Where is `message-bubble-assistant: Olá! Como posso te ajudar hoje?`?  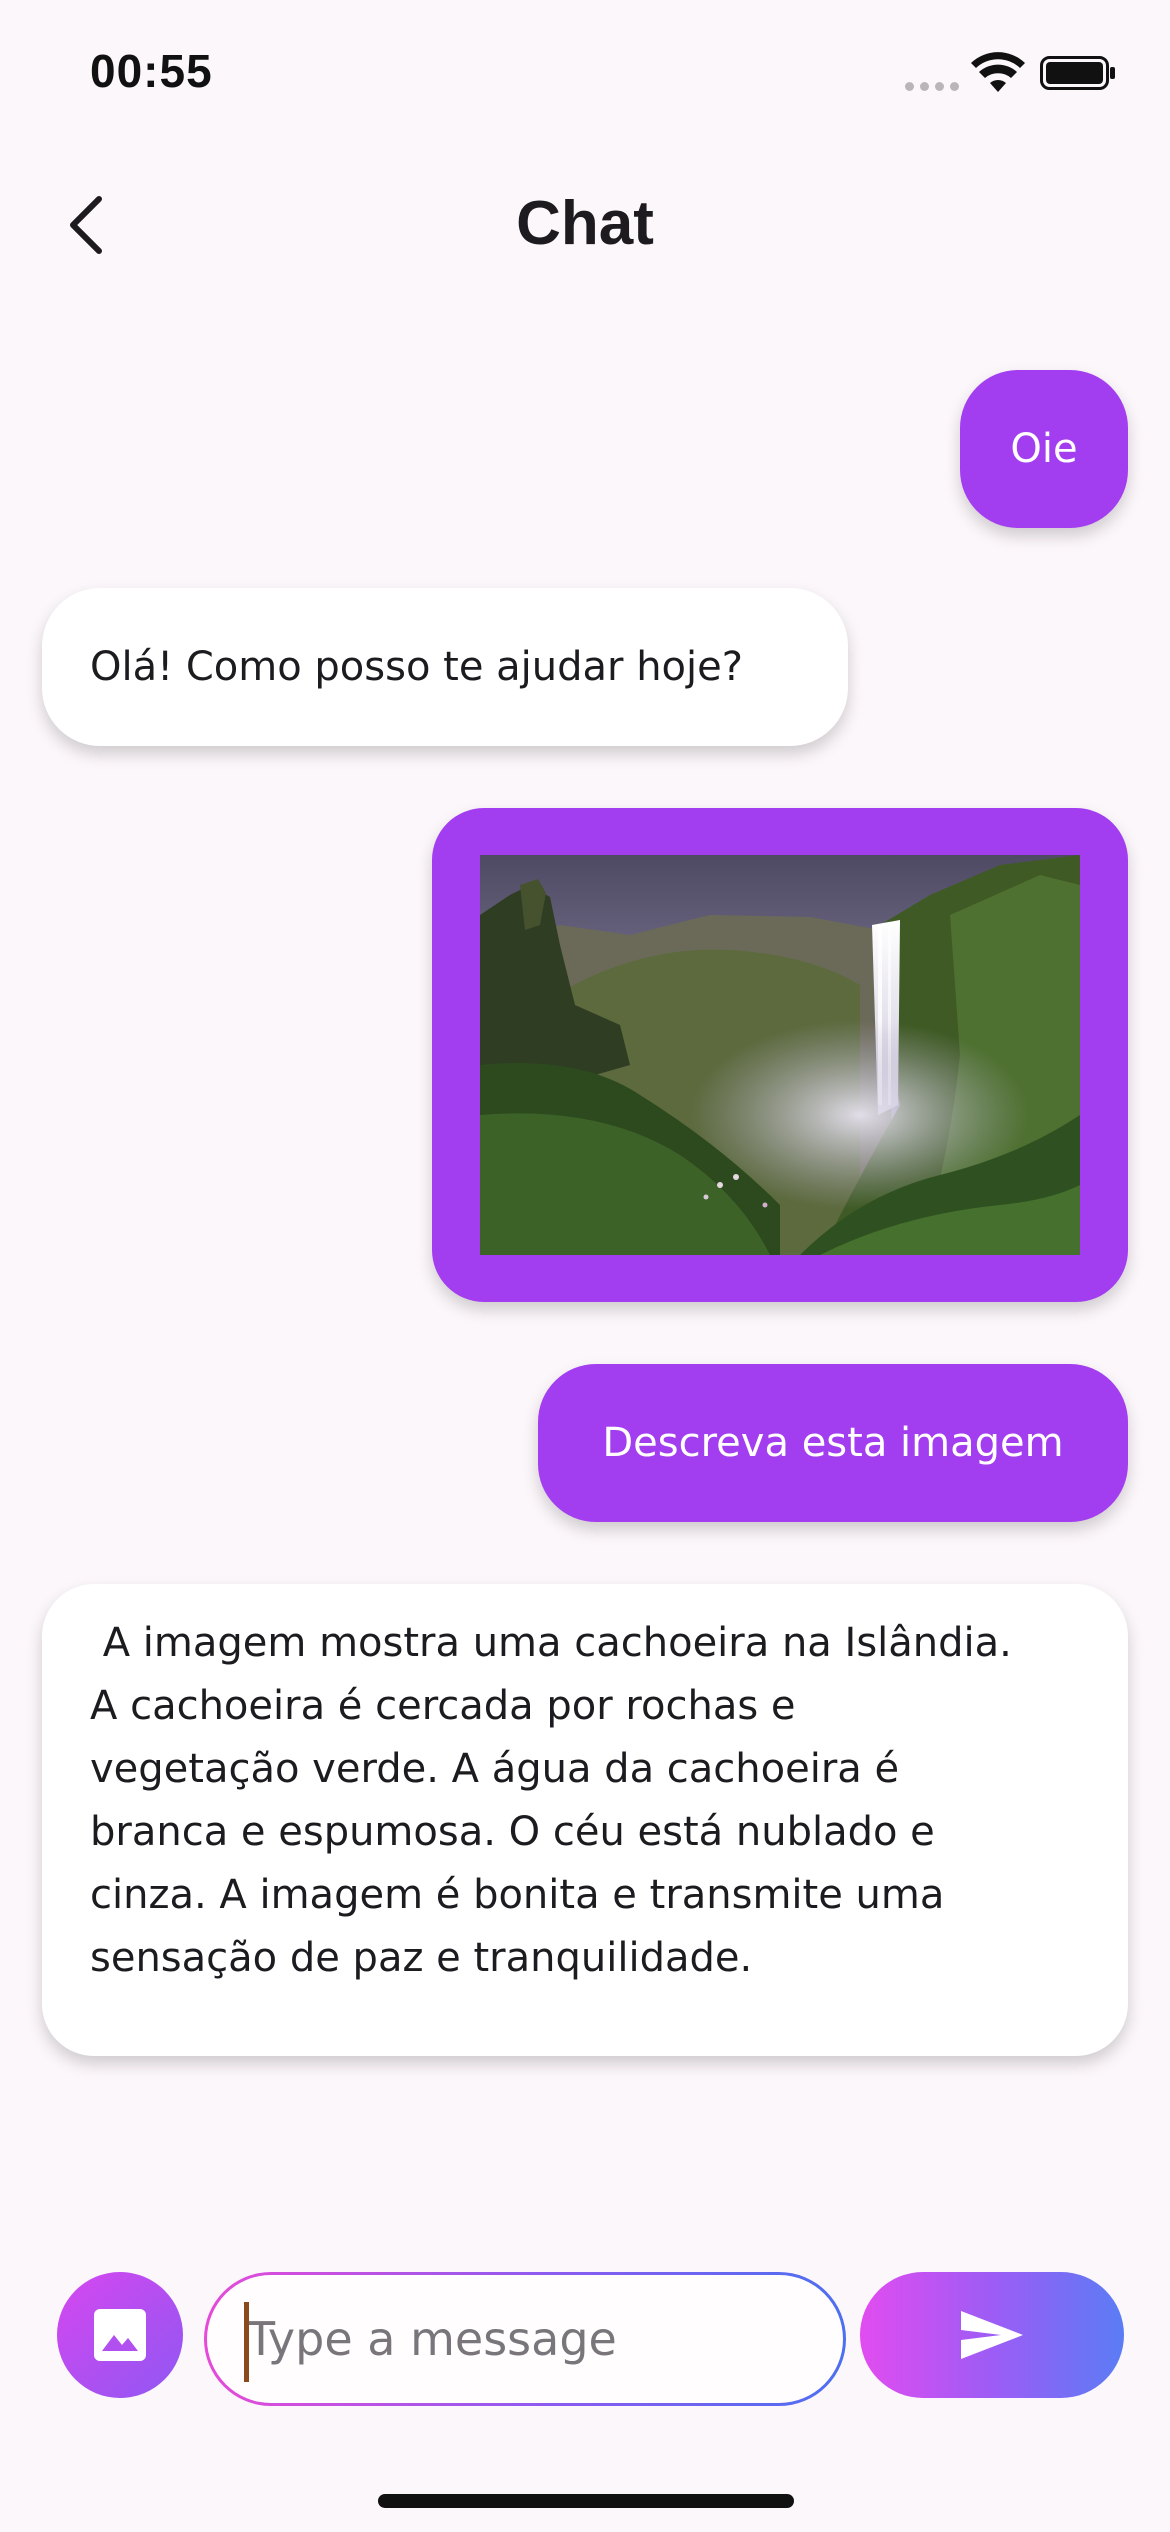
message-bubble-assistant: Olá! Como posso te ajudar hoje? is located at coordinates (445, 667).